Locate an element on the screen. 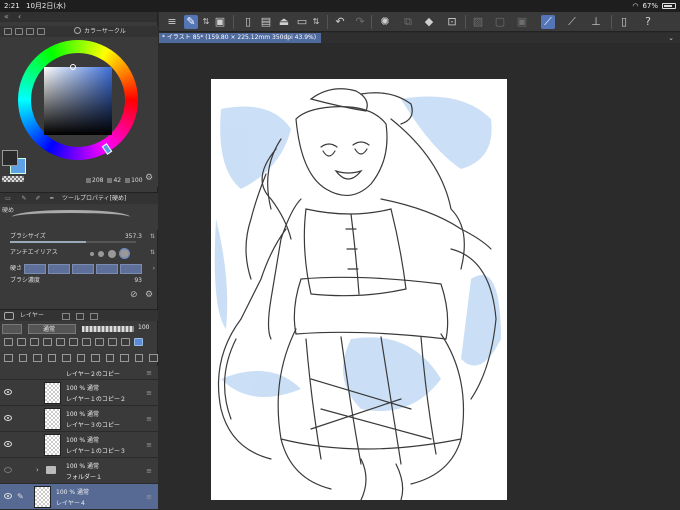 Image resolution: width=680 pixels, height=510 pixels. new-vector-layer-icon is located at coordinates (23, 358).